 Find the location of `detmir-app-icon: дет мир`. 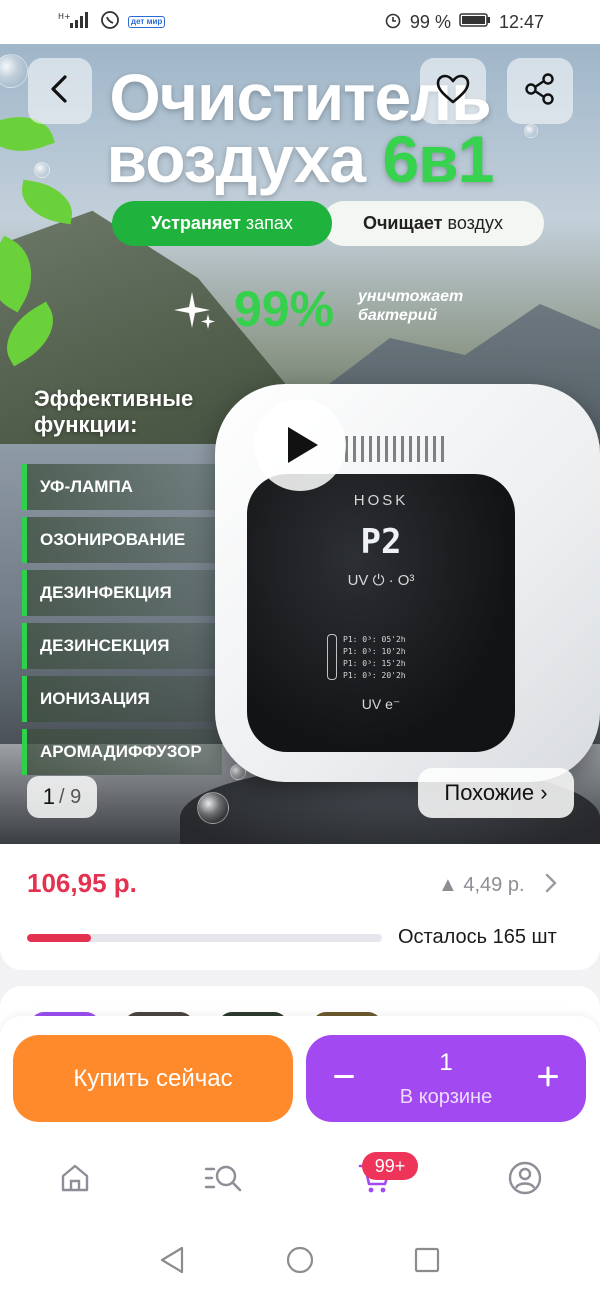

detmir-app-icon: дет мир is located at coordinates (147, 22).